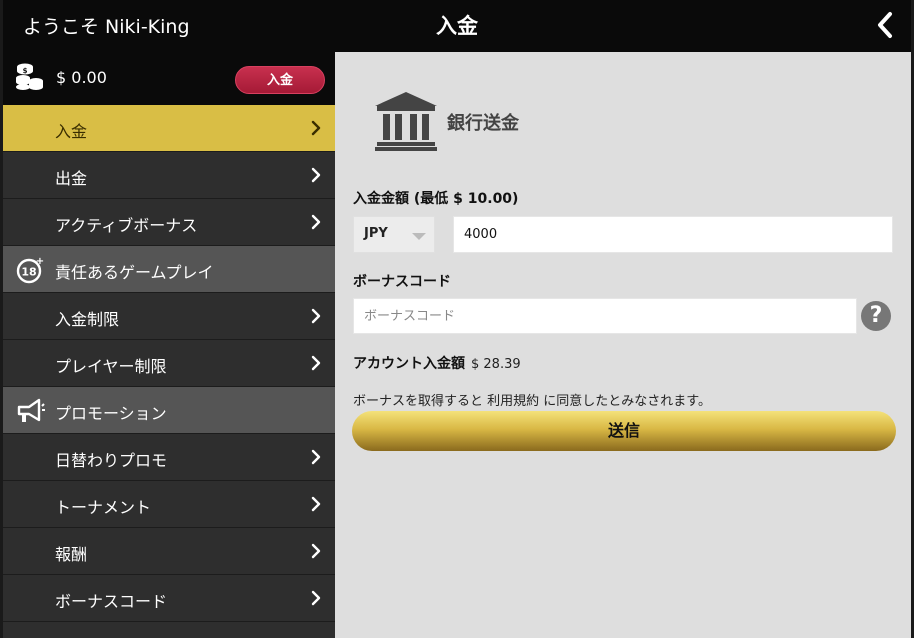  I want to click on account-deposit-row: アカウント入金額 $ 28.39, so click(437, 363).